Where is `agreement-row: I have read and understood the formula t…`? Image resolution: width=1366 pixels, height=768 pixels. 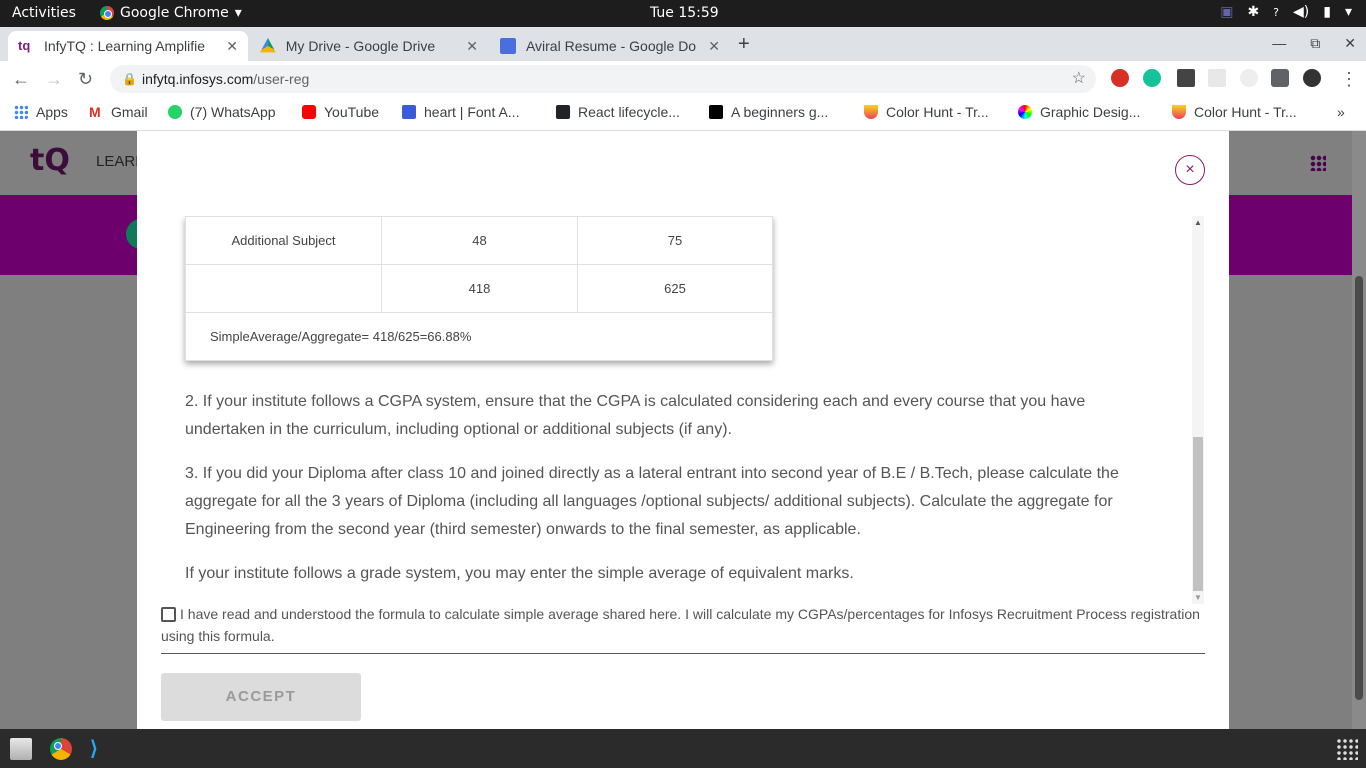
agreement-row: I have read and understood the formula t… is located at coordinates (684, 625).